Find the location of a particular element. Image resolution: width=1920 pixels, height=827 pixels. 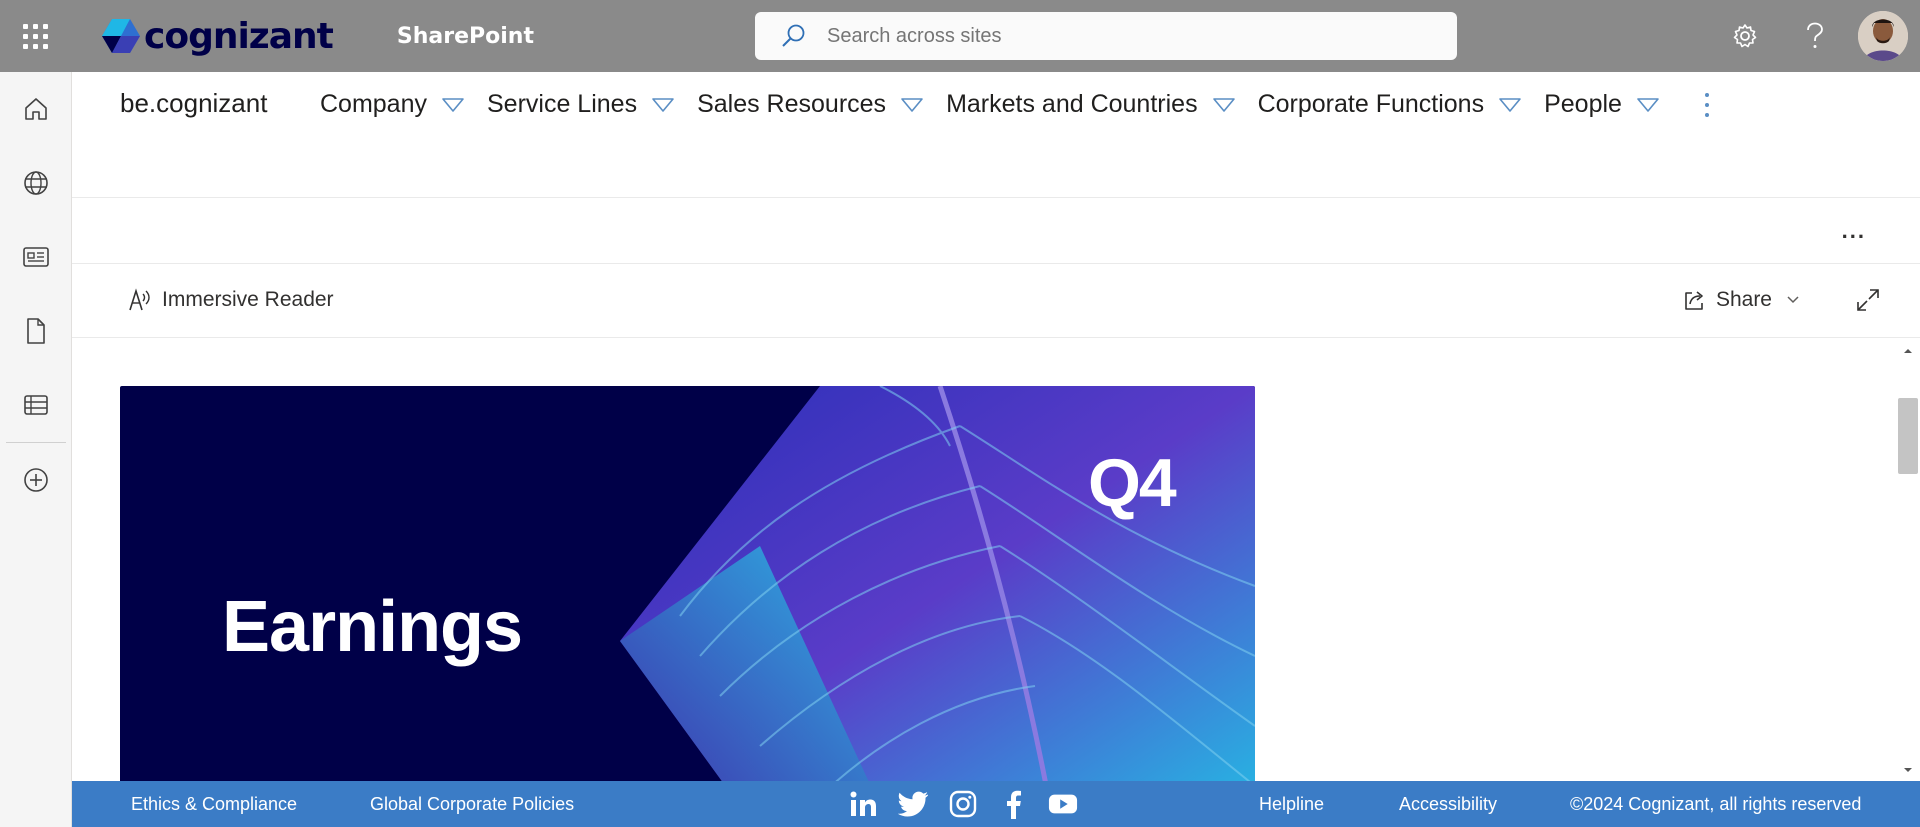

footer-link-policies: Global Corporate Policies is located at coordinates (472, 804).